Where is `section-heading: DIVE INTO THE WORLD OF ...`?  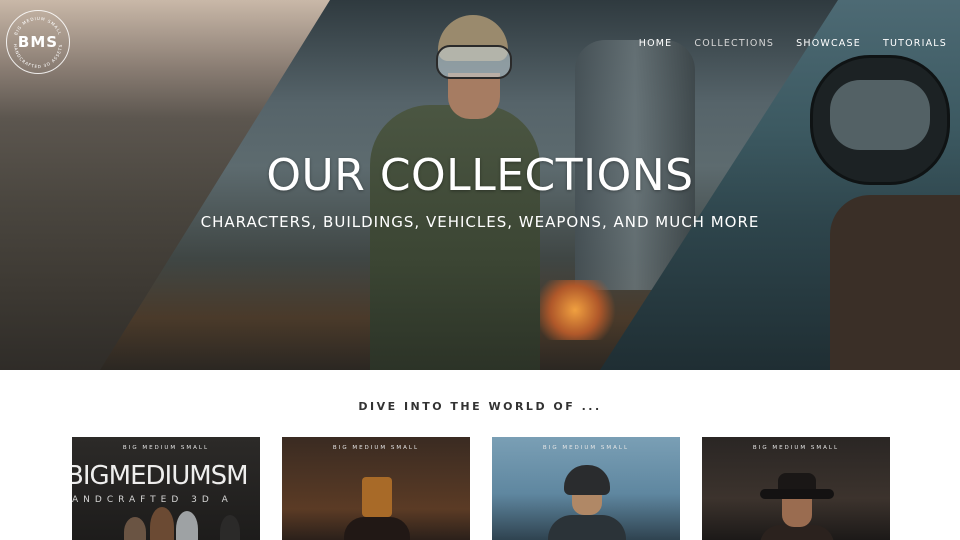
section-heading: DIVE INTO THE WORLD OF ... is located at coordinates (480, 406).